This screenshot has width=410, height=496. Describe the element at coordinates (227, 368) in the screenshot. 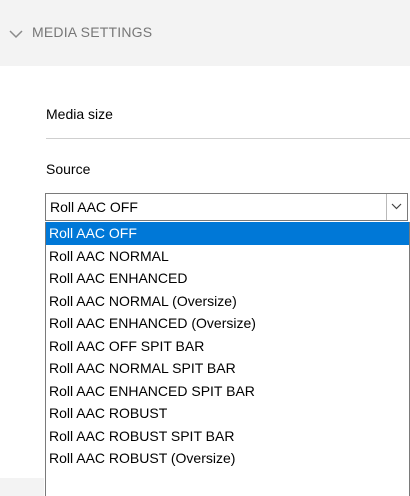

I see `source-option: Roll AAC NORMAL SPIT BAR` at that location.